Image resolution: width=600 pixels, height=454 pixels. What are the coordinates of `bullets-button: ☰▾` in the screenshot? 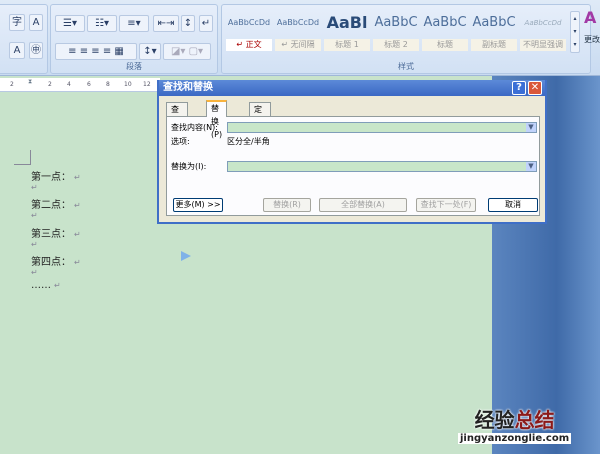 It's located at (70, 23).